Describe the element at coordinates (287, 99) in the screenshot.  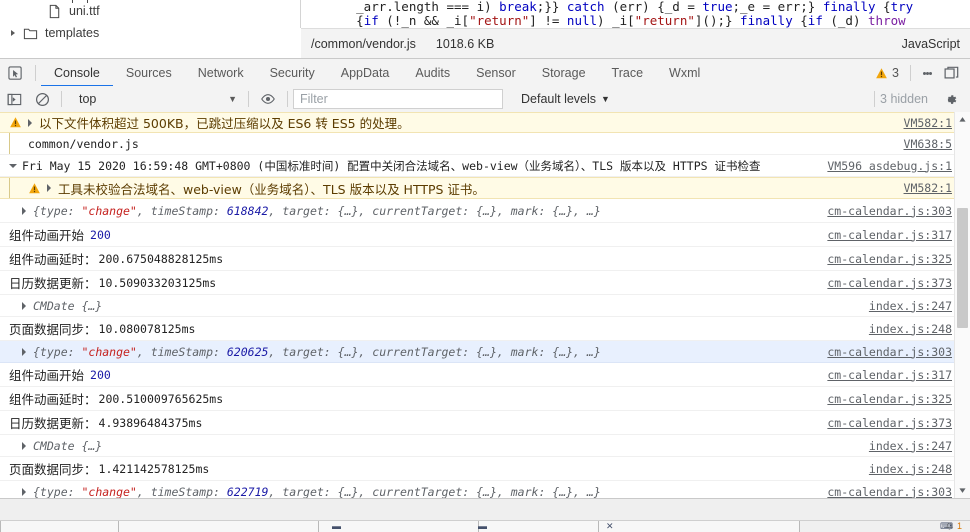
I see `toolbar-divider` at that location.